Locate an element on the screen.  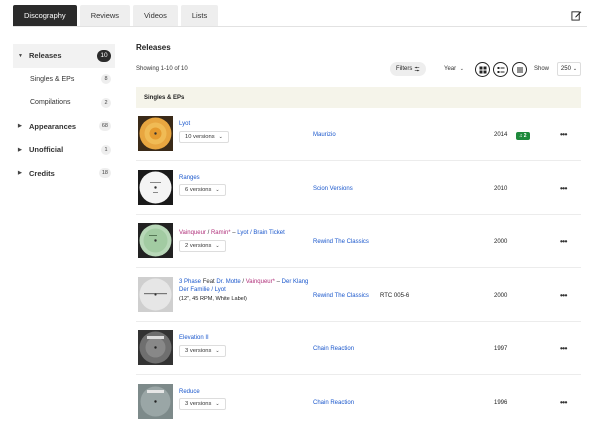
release-row: Lyot 10 versions ⌄ Maurizio 2014 ♫ 2 ••• is located at coordinates (358, 134).